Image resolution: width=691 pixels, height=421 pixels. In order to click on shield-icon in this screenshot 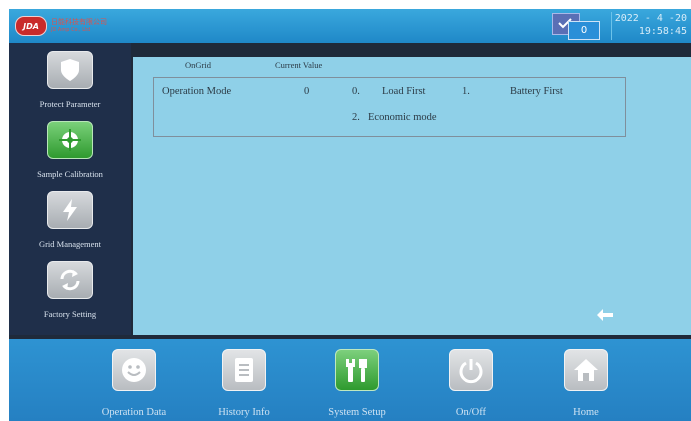, I will do `click(70, 70)`.